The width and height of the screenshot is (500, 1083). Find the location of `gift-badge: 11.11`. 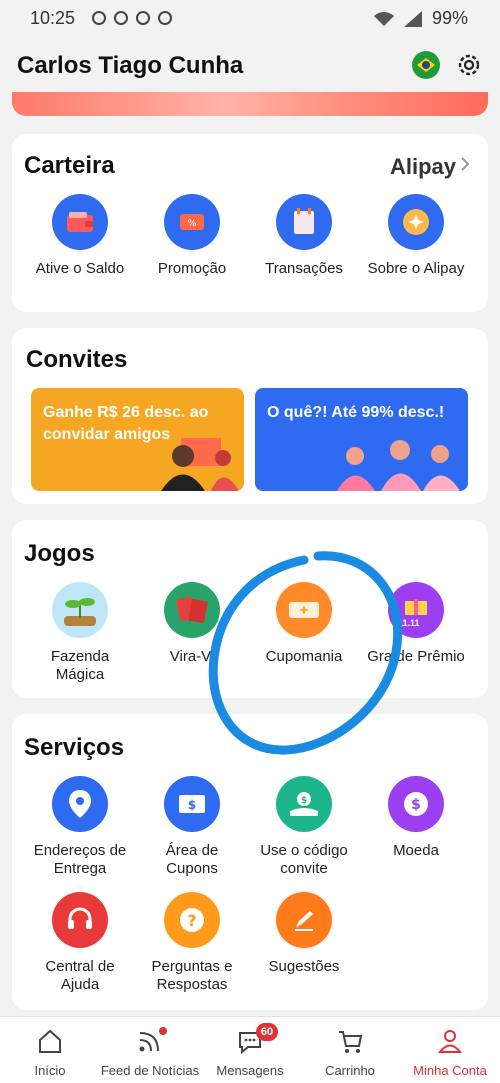

gift-badge: 11.11 is located at coordinates (409, 623).